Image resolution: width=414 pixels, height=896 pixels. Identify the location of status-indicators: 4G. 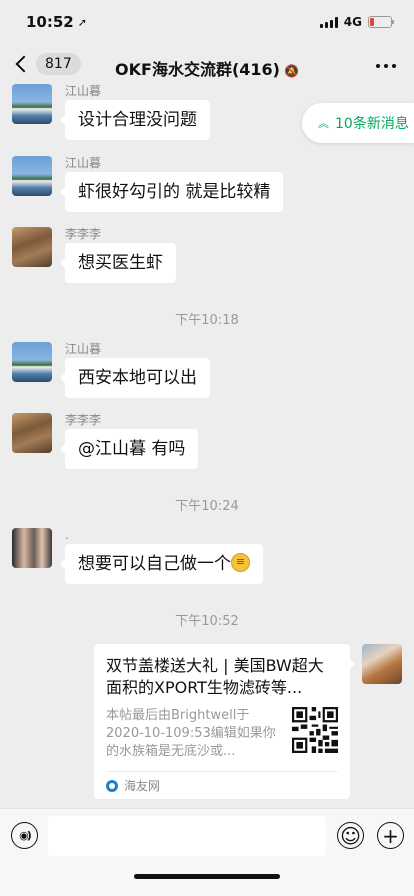
(356, 22).